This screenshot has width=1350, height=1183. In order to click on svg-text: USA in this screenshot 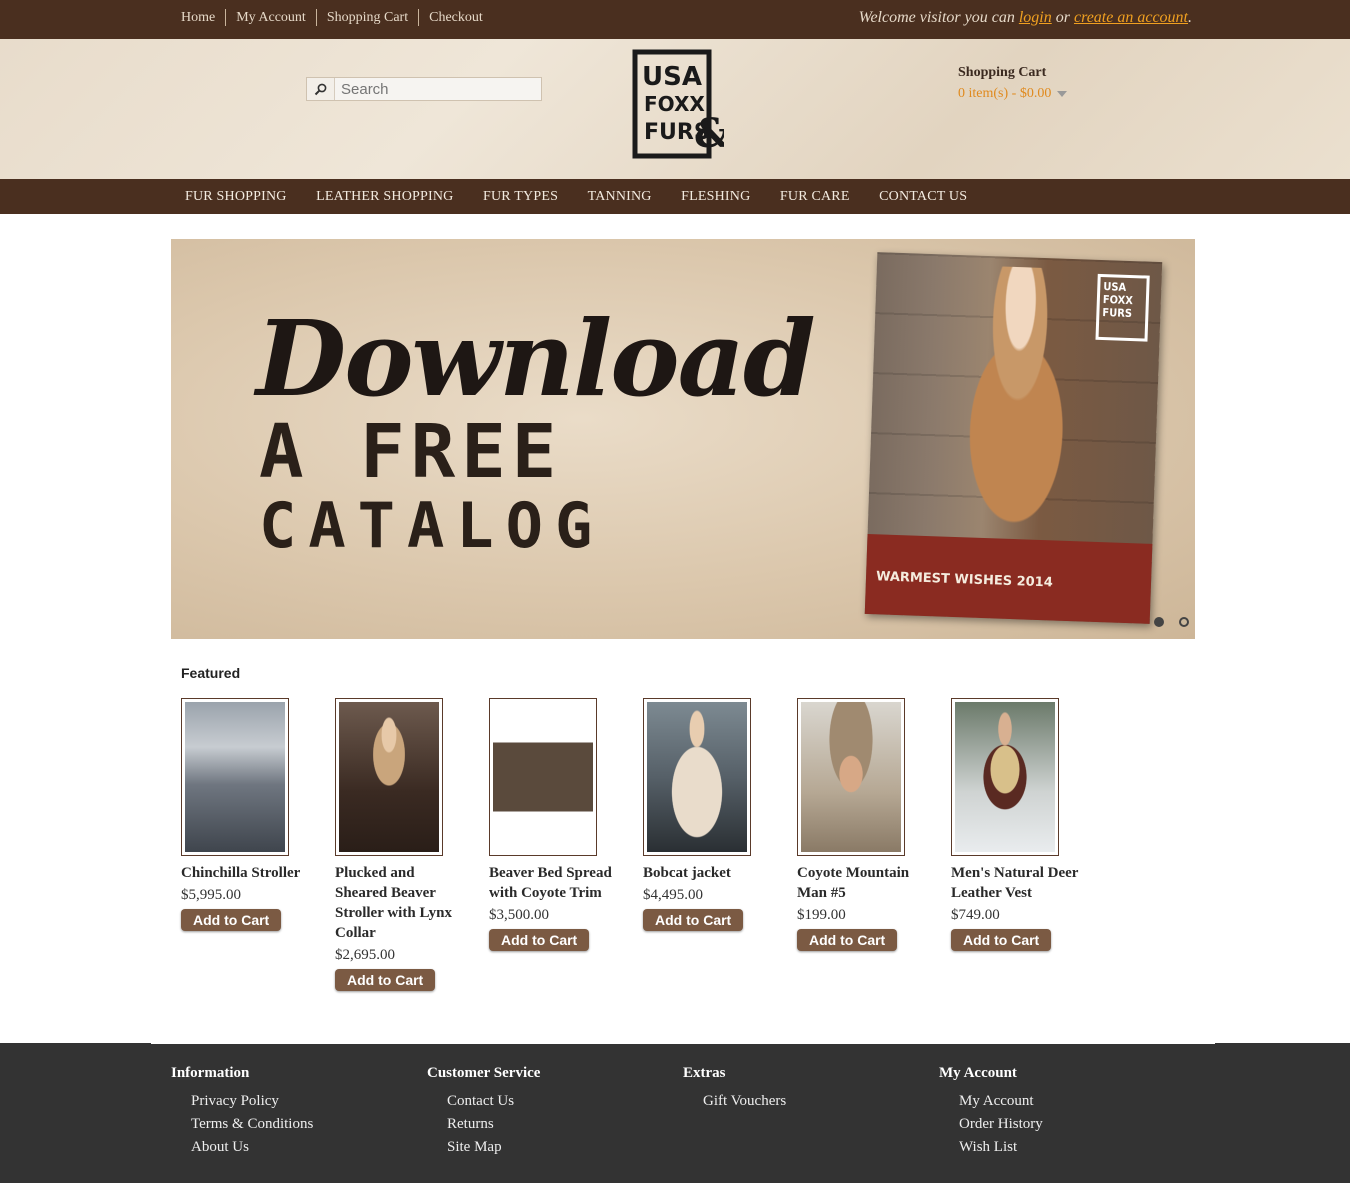, I will do `click(672, 77)`.